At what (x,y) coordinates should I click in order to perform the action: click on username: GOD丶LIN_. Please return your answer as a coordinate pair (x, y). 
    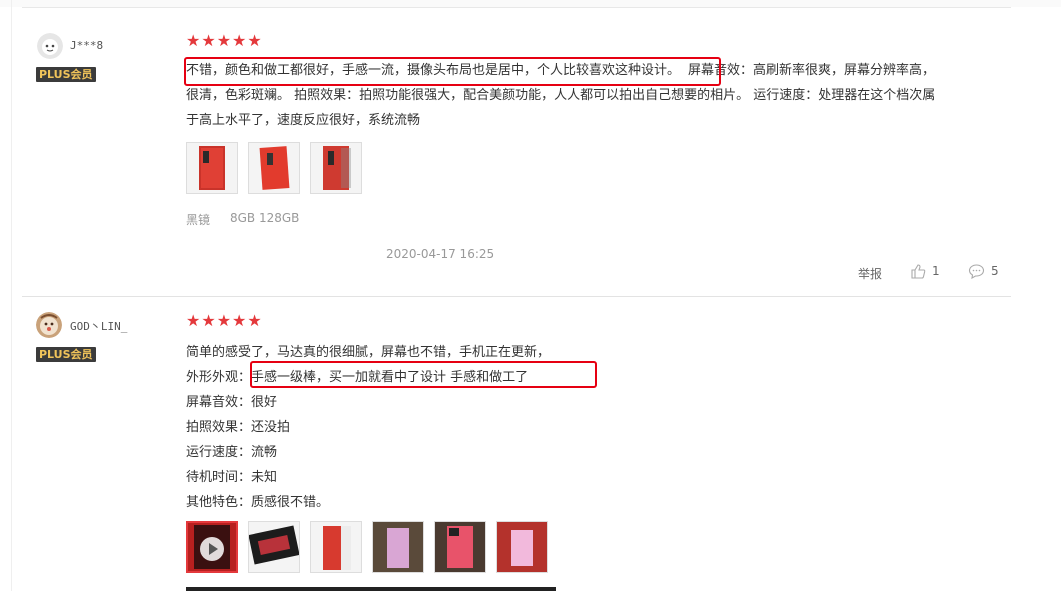
    Looking at the image, I should click on (98, 326).